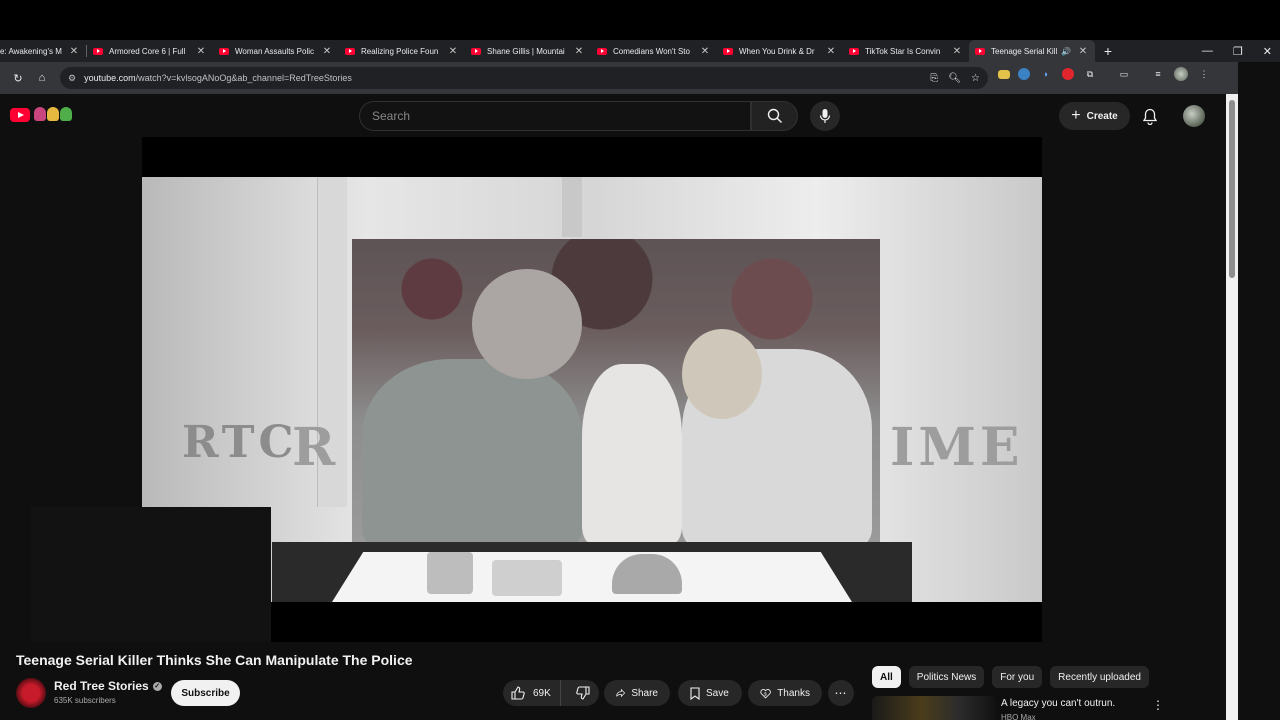  What do you see at coordinates (793, 693) in the screenshot?
I see `thanks-label: Thanks` at bounding box center [793, 693].